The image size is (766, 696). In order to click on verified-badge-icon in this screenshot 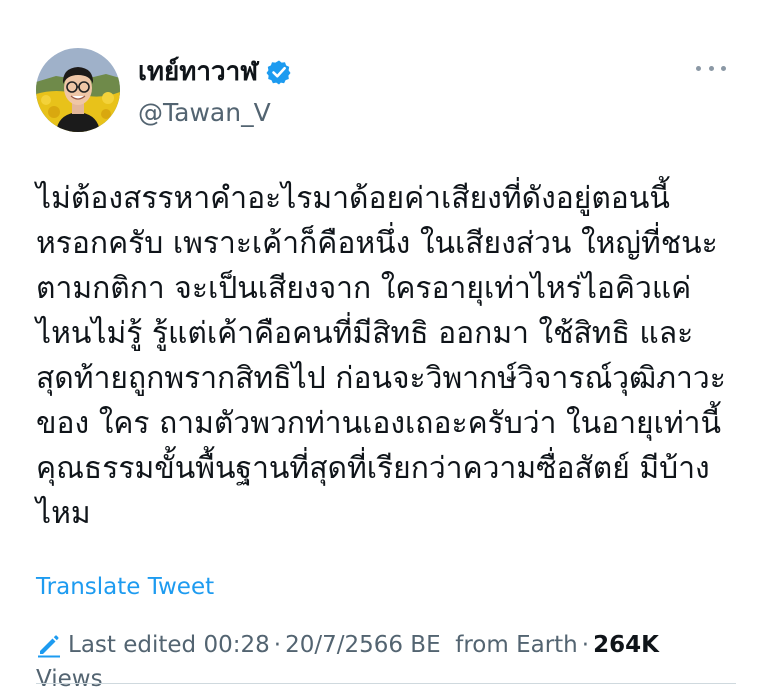, I will do `click(279, 72)`.